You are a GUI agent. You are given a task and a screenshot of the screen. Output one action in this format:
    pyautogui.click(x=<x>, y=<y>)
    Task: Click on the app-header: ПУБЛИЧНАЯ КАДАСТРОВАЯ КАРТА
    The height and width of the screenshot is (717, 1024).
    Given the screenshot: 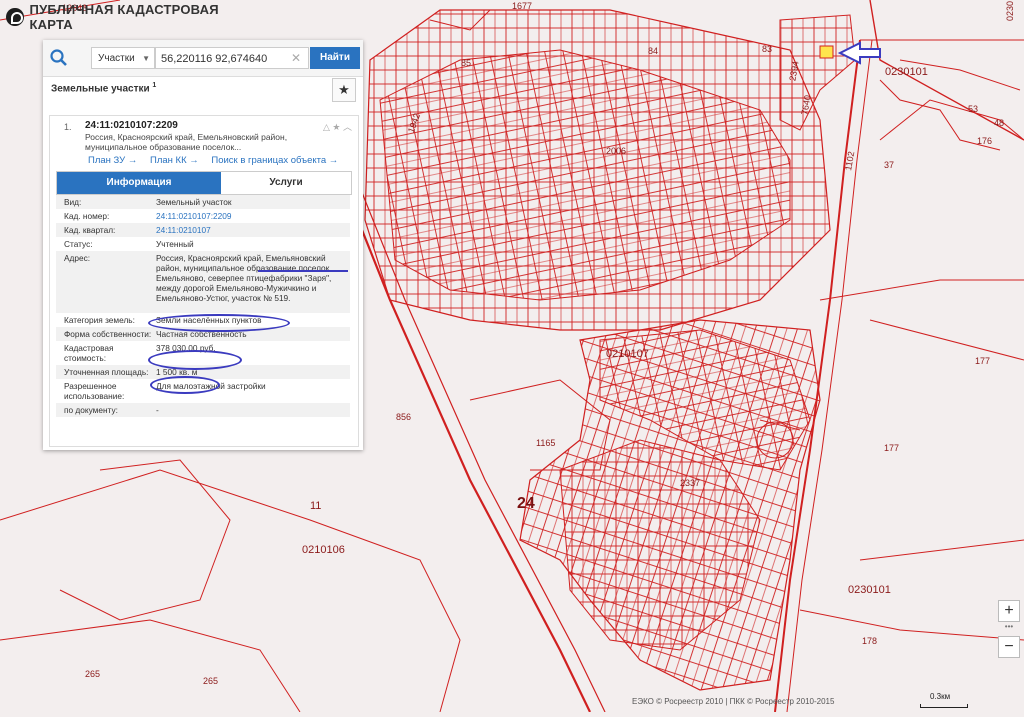 What is the action you would take?
    pyautogui.click(x=130, y=17)
    